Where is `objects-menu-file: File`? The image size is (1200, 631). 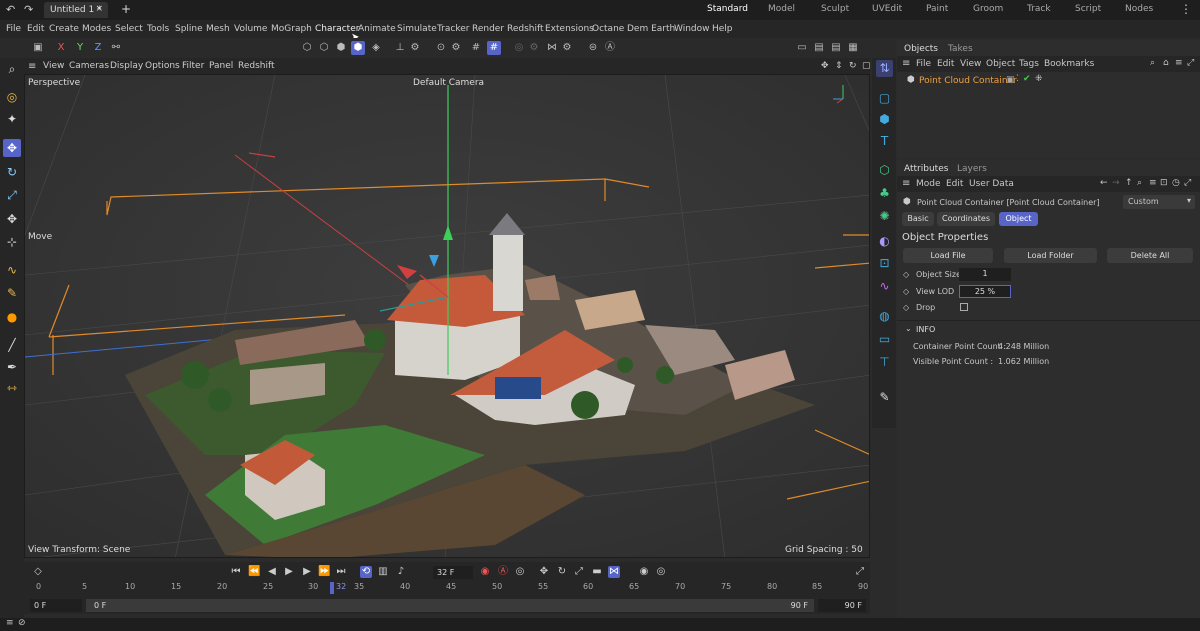 objects-menu-file: File is located at coordinates (923, 64).